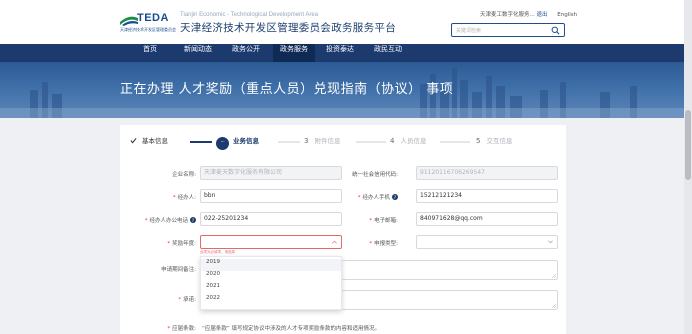  What do you see at coordinates (478, 141) in the screenshot?
I see `step-number: 5` at bounding box center [478, 141].